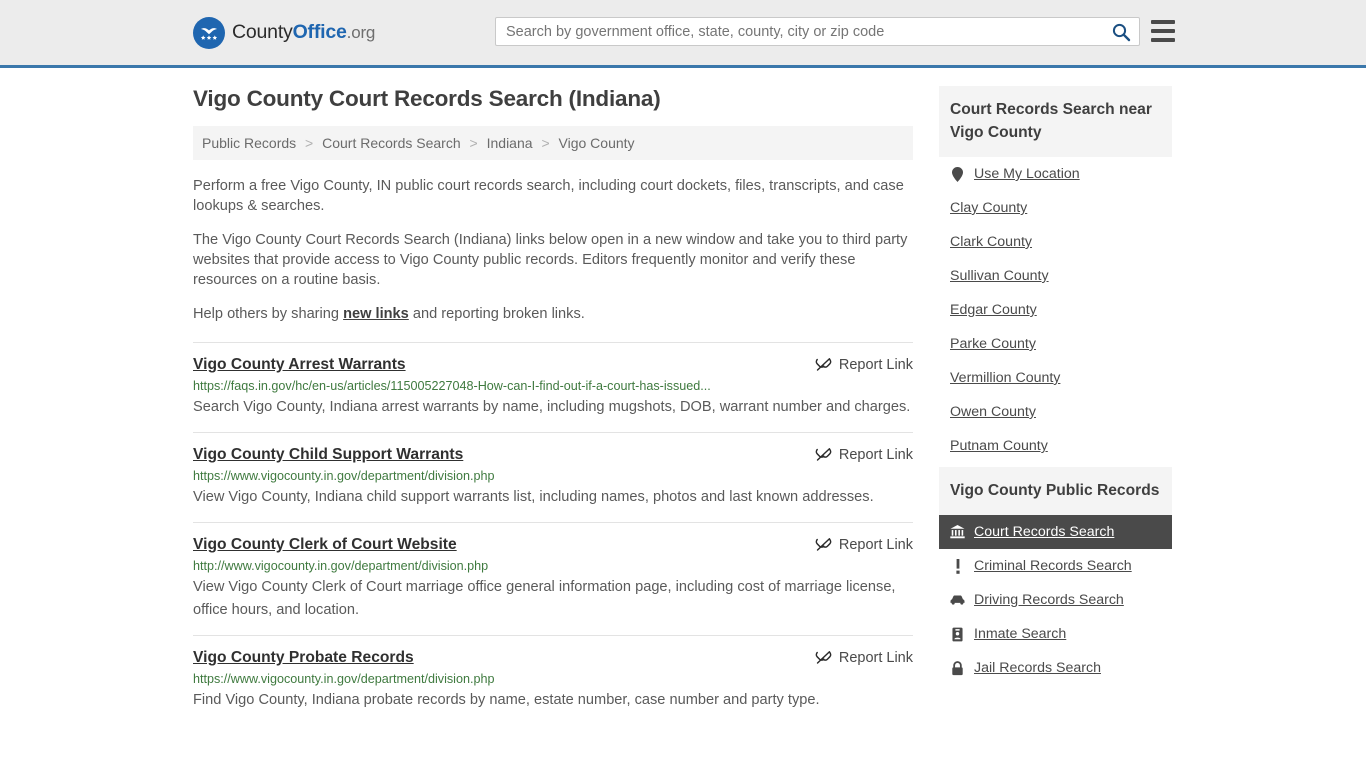 This screenshot has height=768, width=1366. What do you see at coordinates (597, 143) in the screenshot?
I see `breadcrumb-item-vigo-county: Vigo County` at bounding box center [597, 143].